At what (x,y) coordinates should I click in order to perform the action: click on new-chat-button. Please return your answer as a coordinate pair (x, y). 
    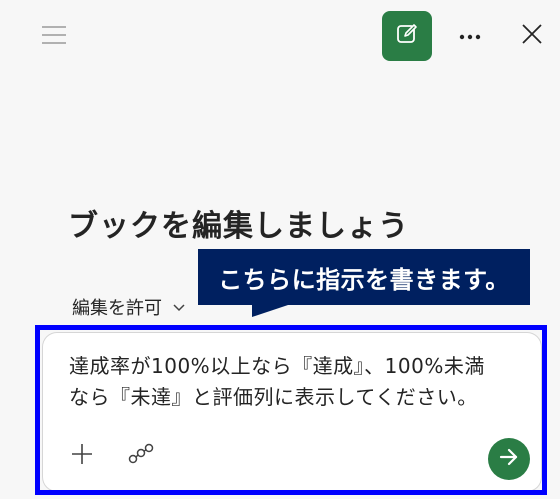
    Looking at the image, I should click on (407, 36).